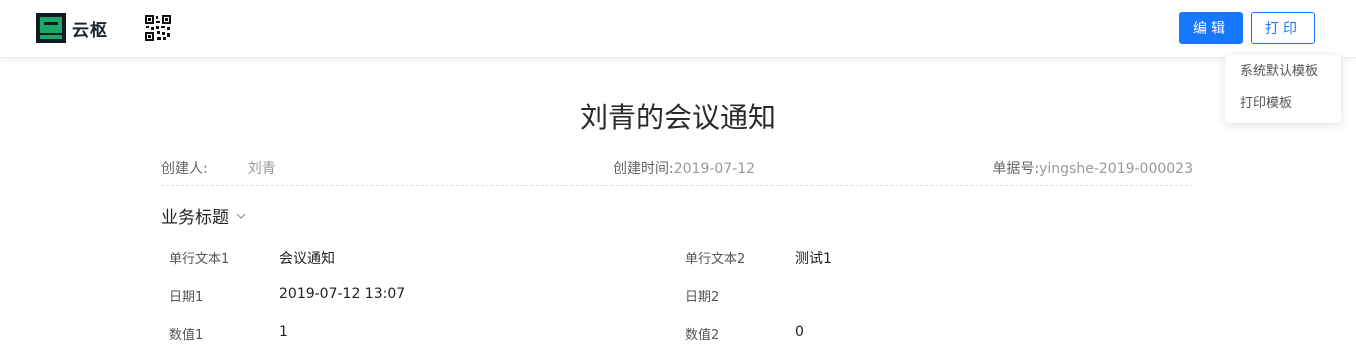 The width and height of the screenshot is (1356, 351). I want to click on section-header: 业务标题, so click(203, 215).